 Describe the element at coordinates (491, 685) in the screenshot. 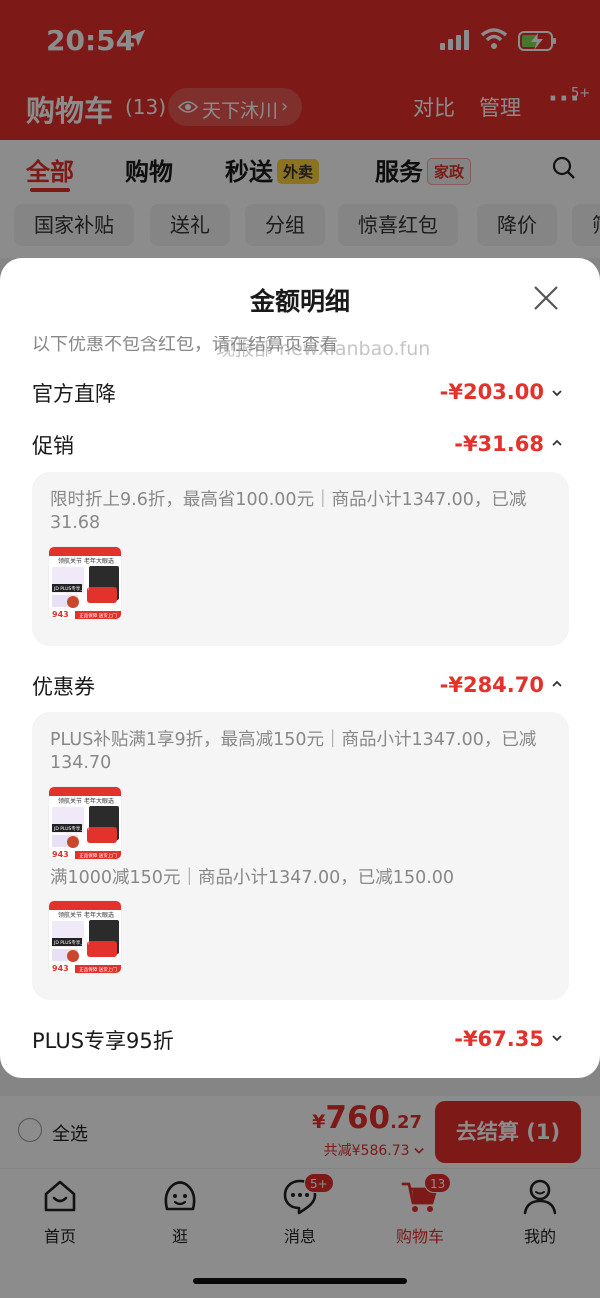

I see `row-coupon-amount: -¥284.70` at that location.